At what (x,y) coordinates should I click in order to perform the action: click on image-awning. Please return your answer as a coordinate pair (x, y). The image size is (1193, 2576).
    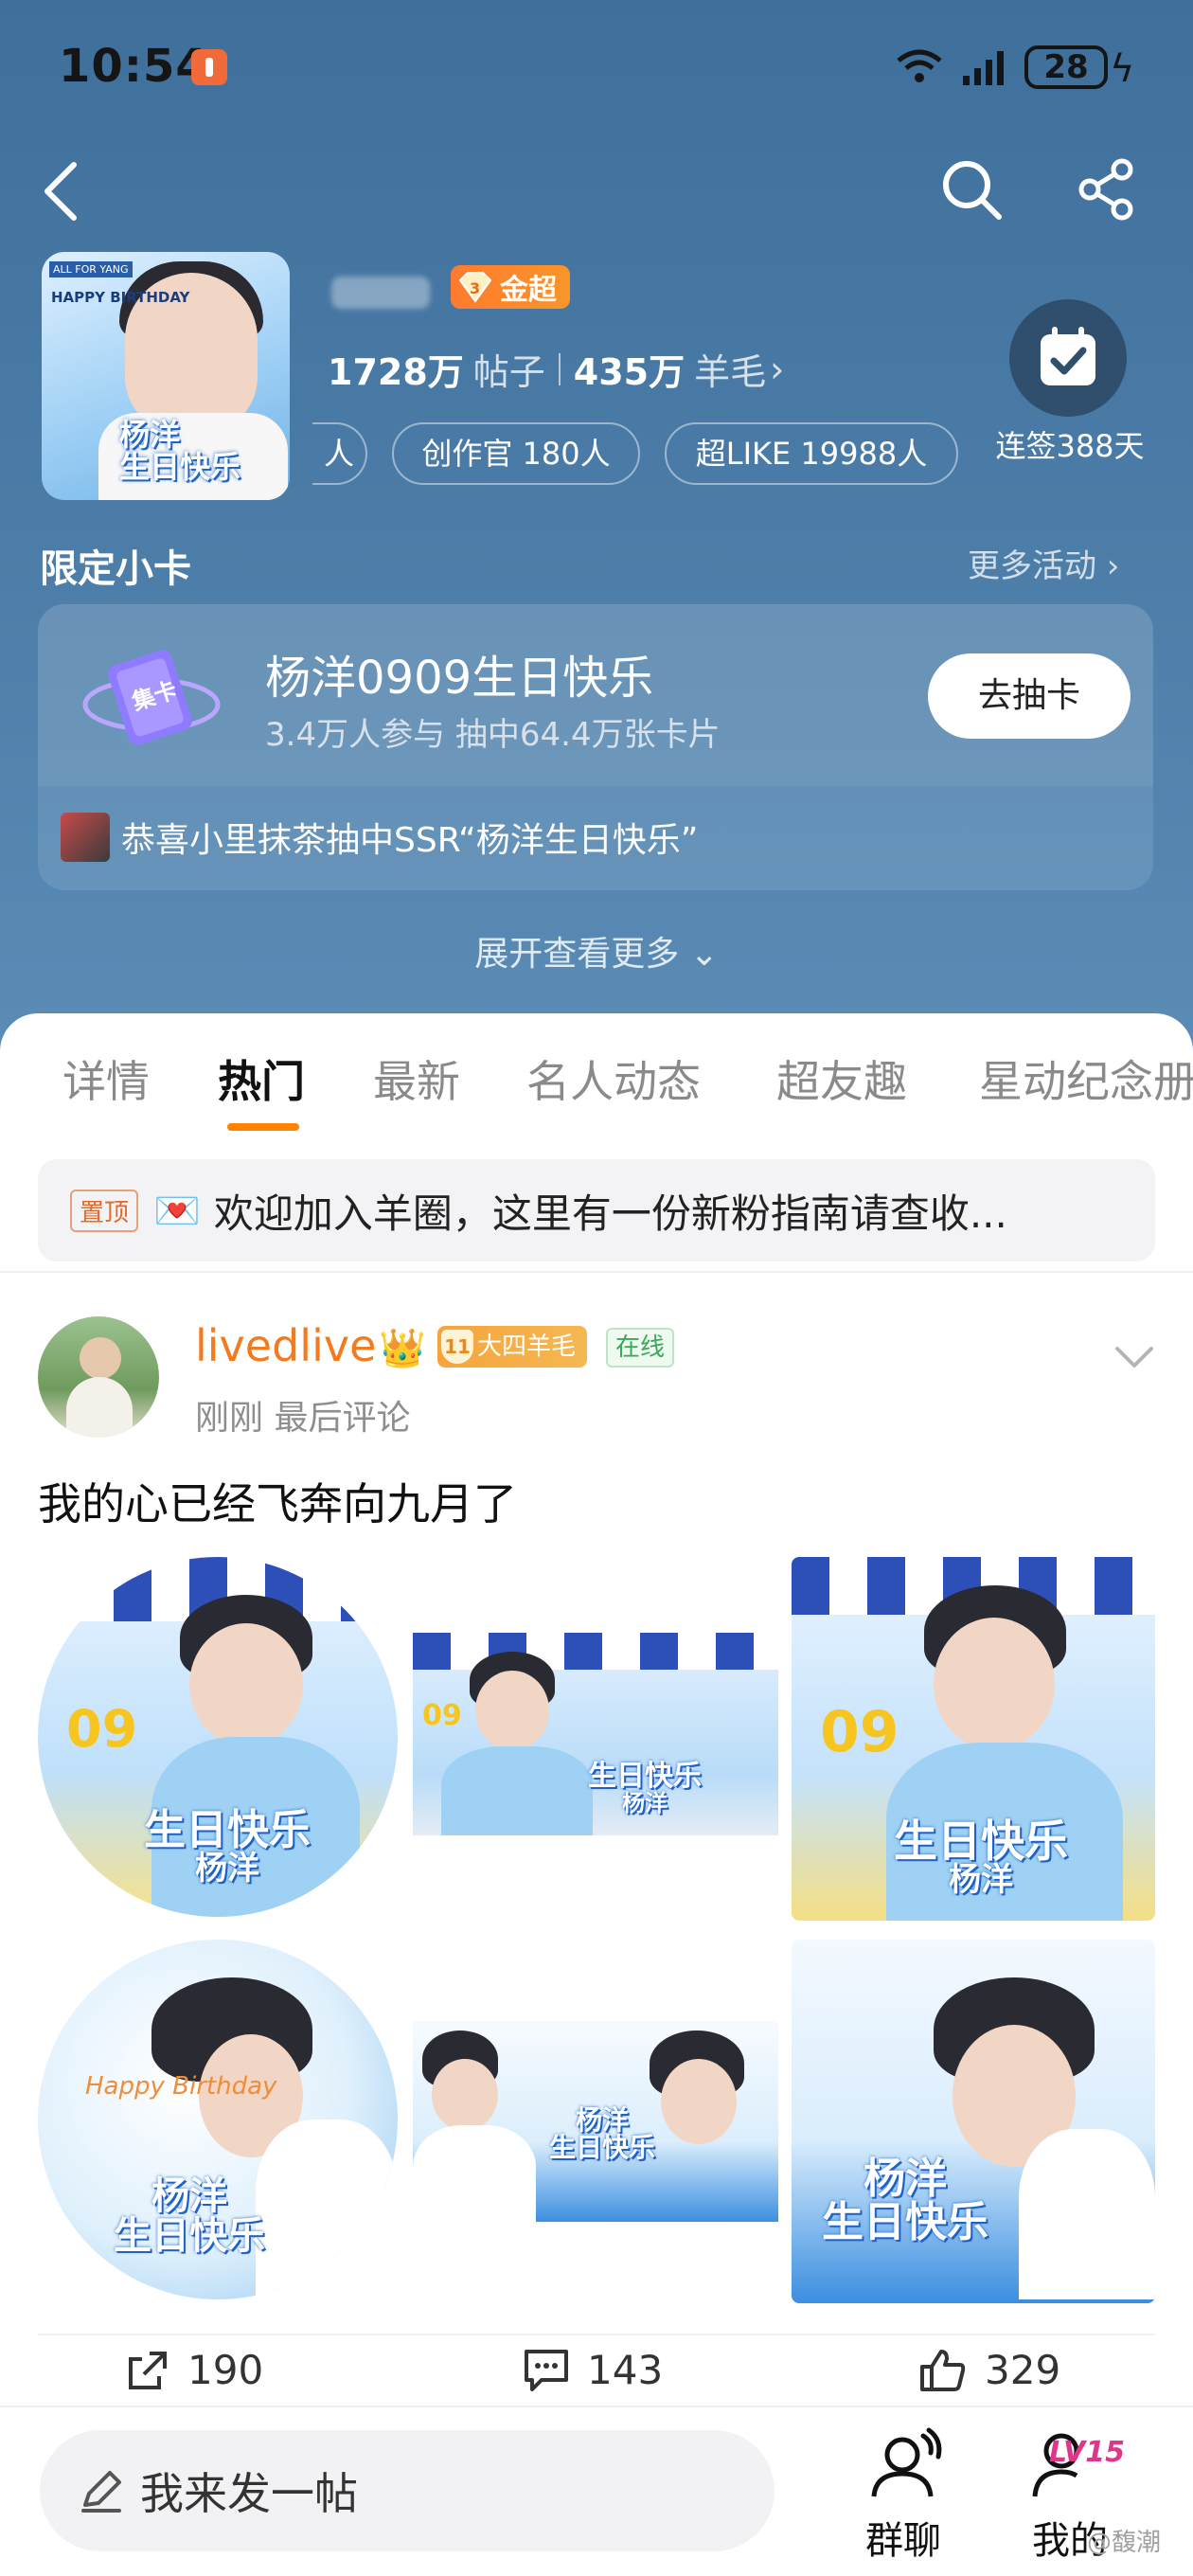
    Looking at the image, I should click on (595, 1651).